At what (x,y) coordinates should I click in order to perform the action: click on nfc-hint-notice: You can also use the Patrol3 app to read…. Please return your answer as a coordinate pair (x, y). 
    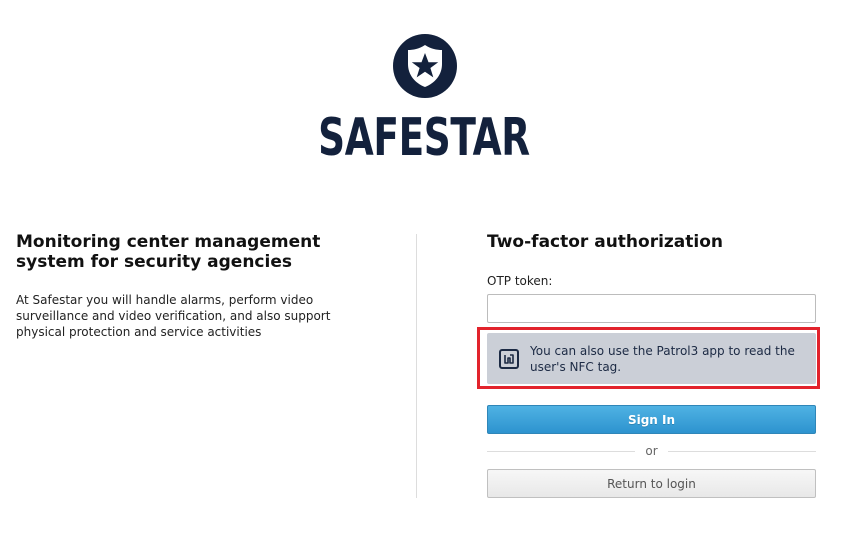
    Looking at the image, I should click on (651, 358).